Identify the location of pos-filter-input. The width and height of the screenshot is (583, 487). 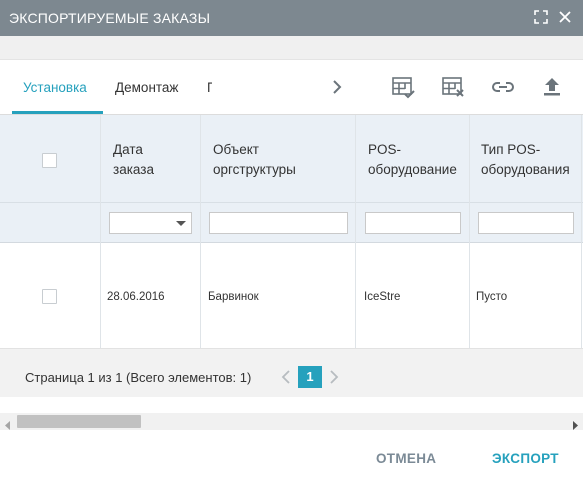
(413, 223).